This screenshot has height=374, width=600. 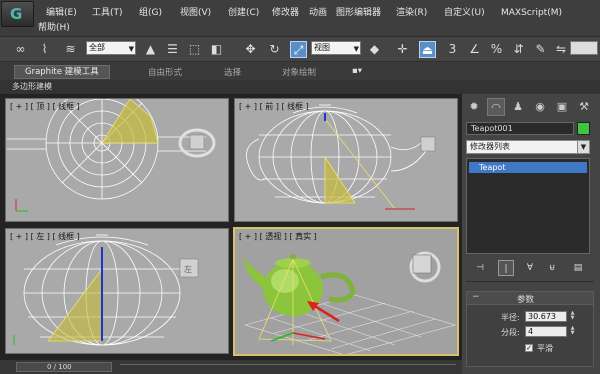 I want to click on menu-graph-editors: 图形编辑器, so click(x=358, y=13).